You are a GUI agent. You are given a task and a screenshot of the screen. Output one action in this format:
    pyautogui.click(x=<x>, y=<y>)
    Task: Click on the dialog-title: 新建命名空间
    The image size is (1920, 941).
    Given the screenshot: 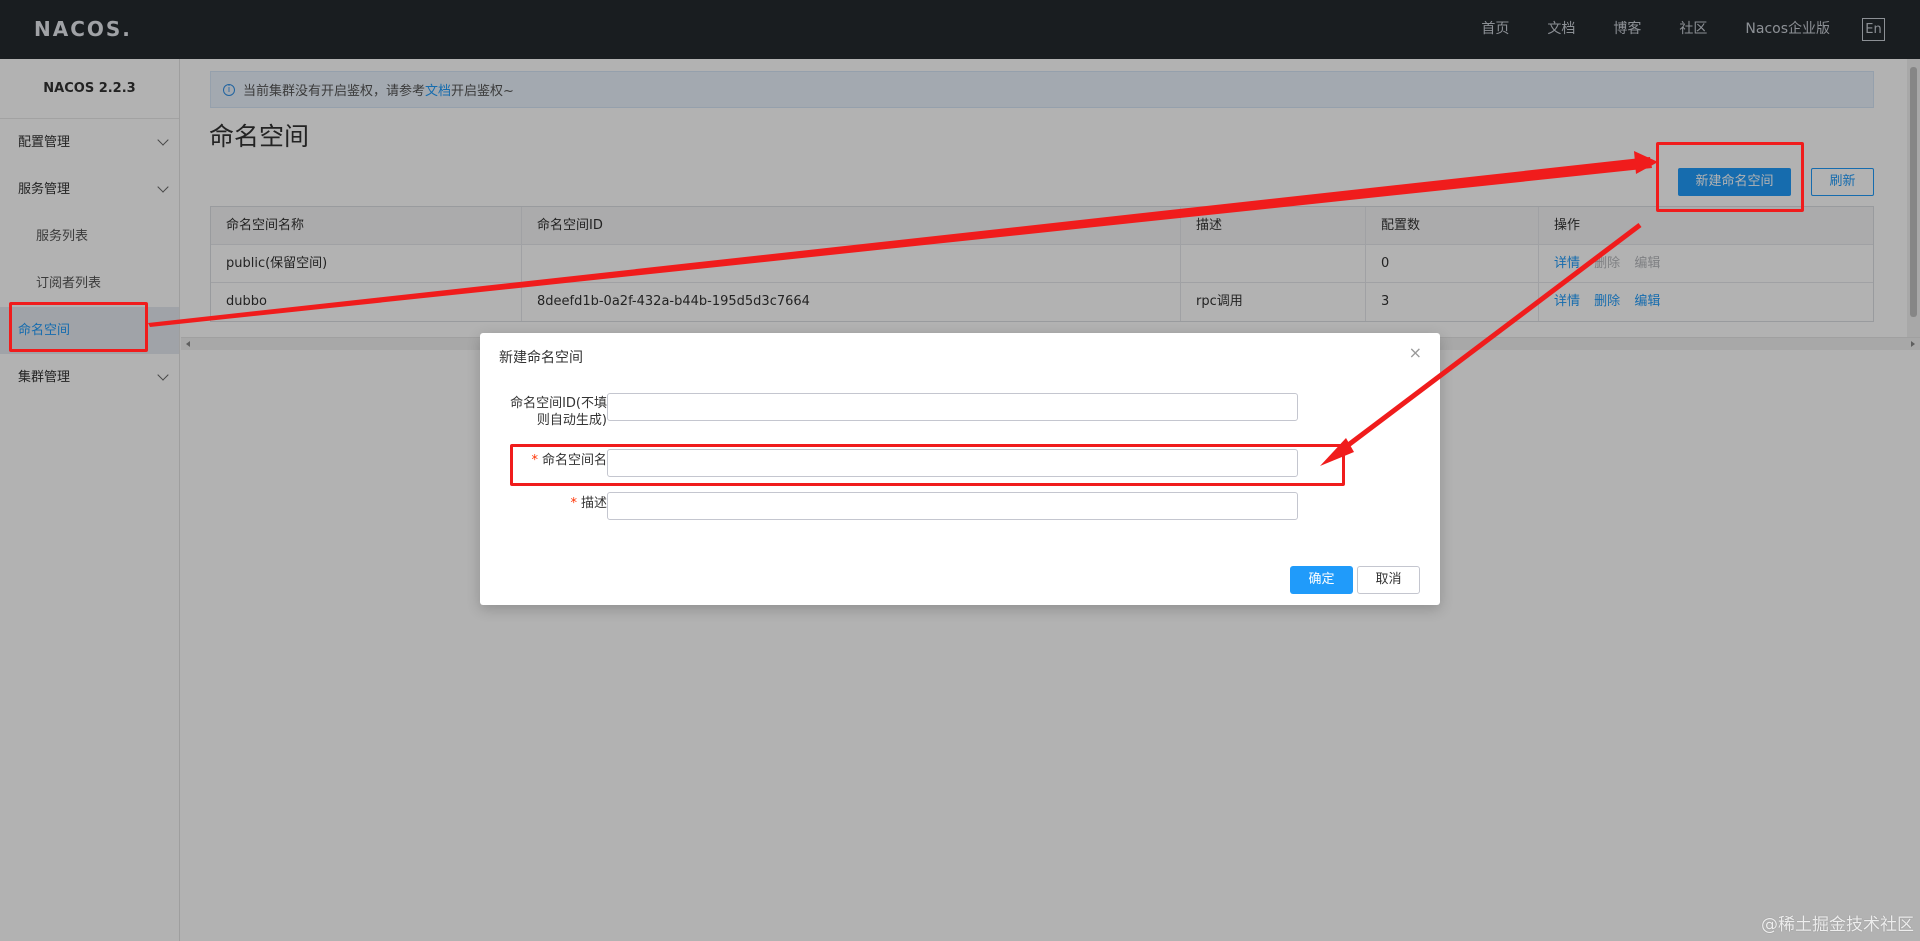 What is the action you would take?
    pyautogui.click(x=541, y=358)
    